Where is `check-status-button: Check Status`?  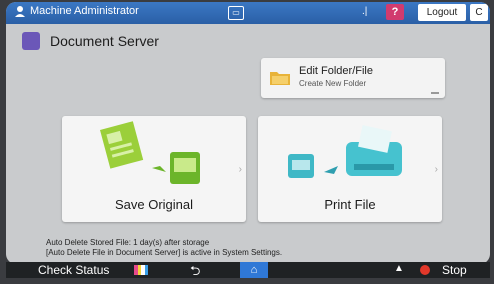 check-status-button: Check Status is located at coordinates (73, 270).